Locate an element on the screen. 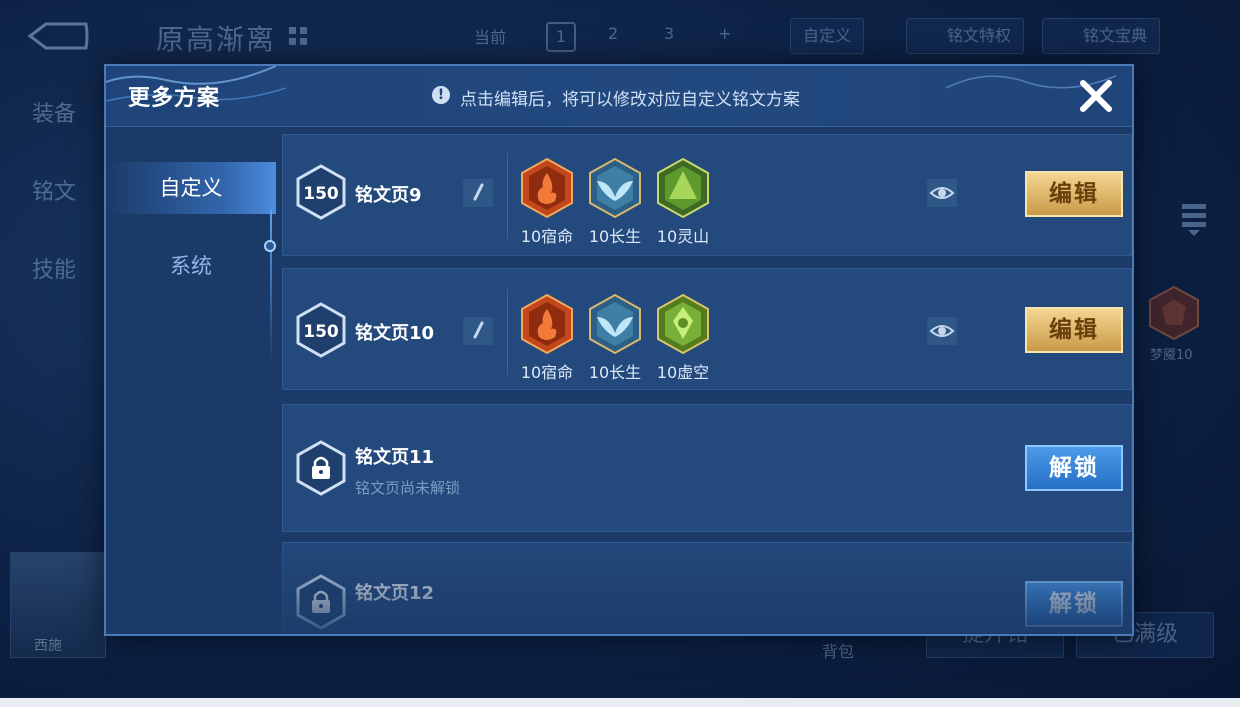 The image size is (1240, 707). codex-label: 铭文宝典 is located at coordinates (1115, 35).